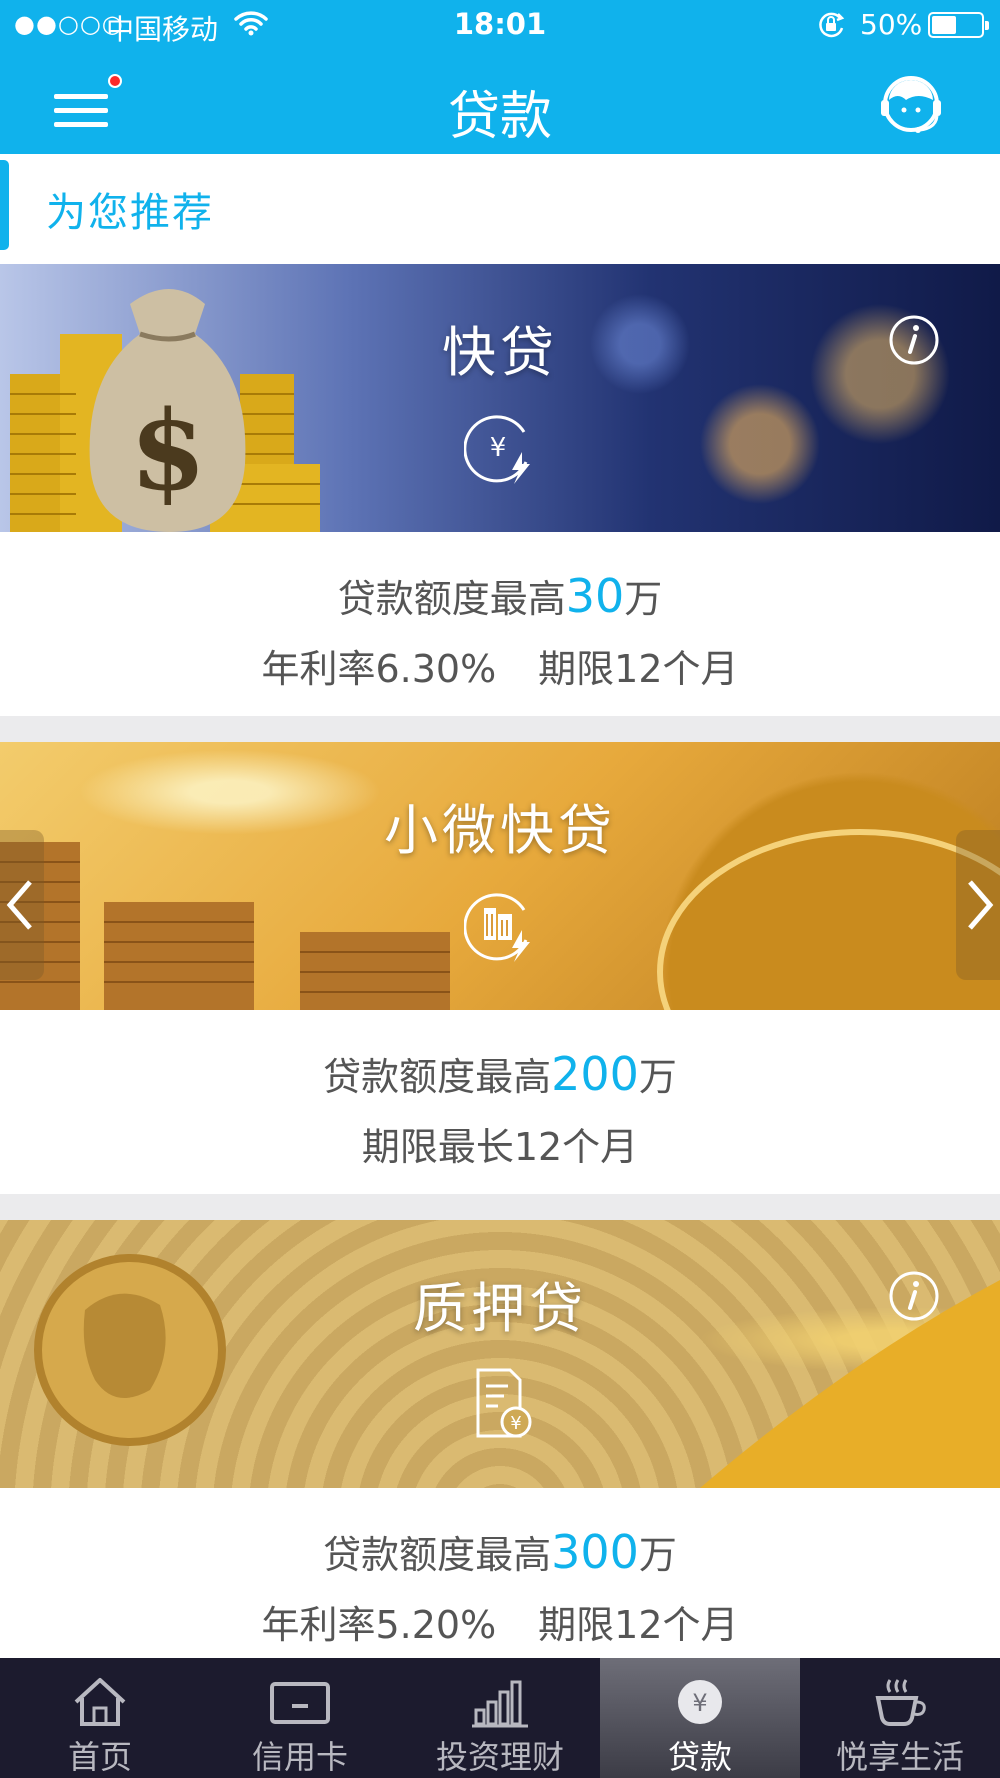 The height and width of the screenshot is (1778, 1000). Describe the element at coordinates (500, 1102) in the screenshot. I see `product-details: 贷款额度最高200万 期限最长12个月` at that location.